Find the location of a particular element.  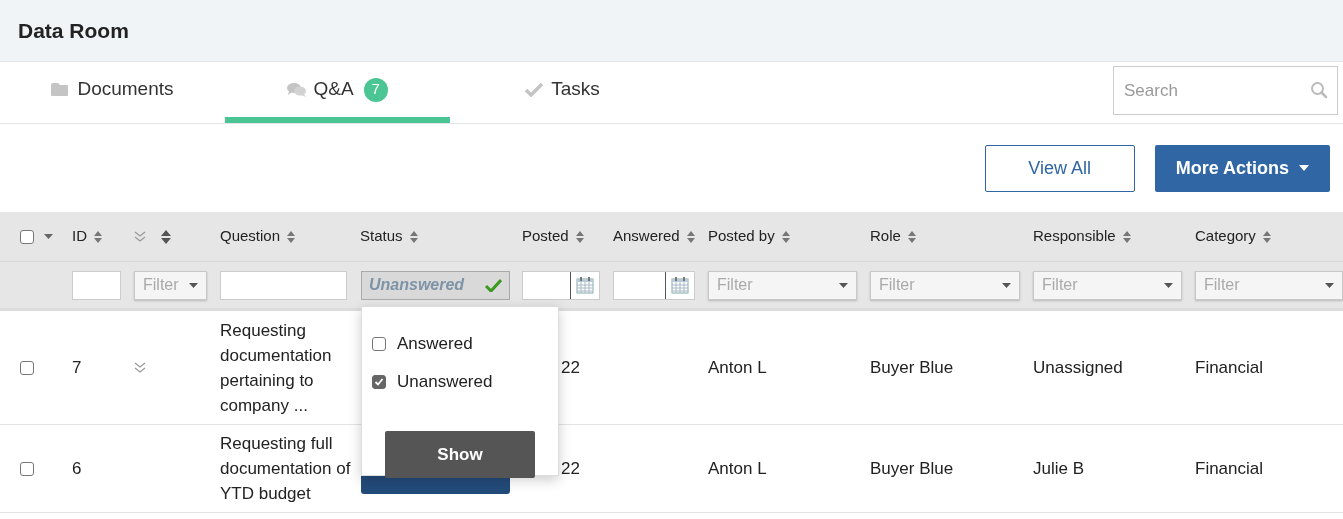

option-label: Unanswered is located at coordinates (445, 382).